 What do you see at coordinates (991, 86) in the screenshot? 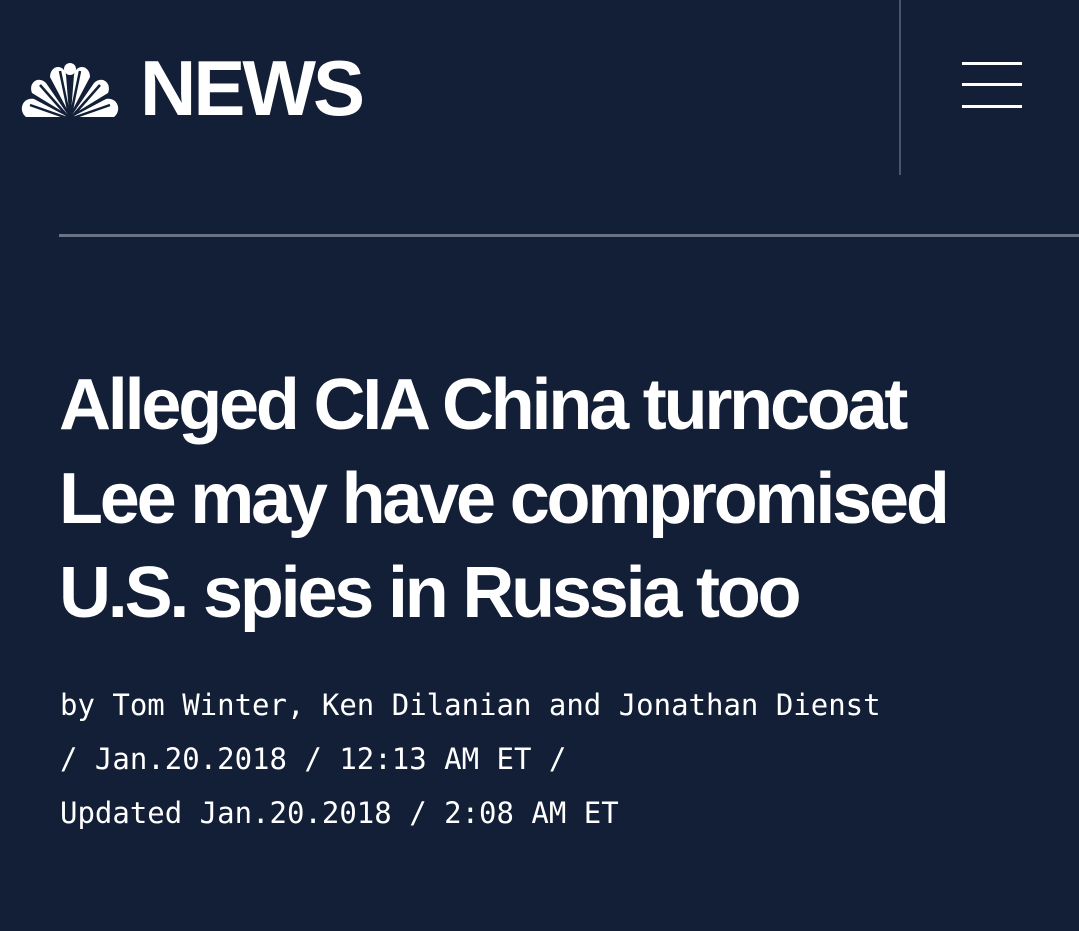
I see `menu-button` at bounding box center [991, 86].